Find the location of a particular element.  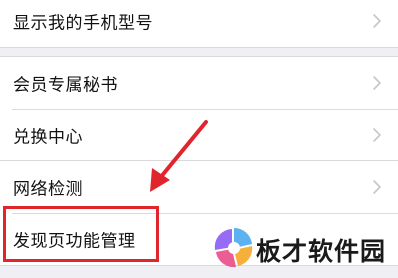

watermark: 板才软件园 is located at coordinates (304, 248).